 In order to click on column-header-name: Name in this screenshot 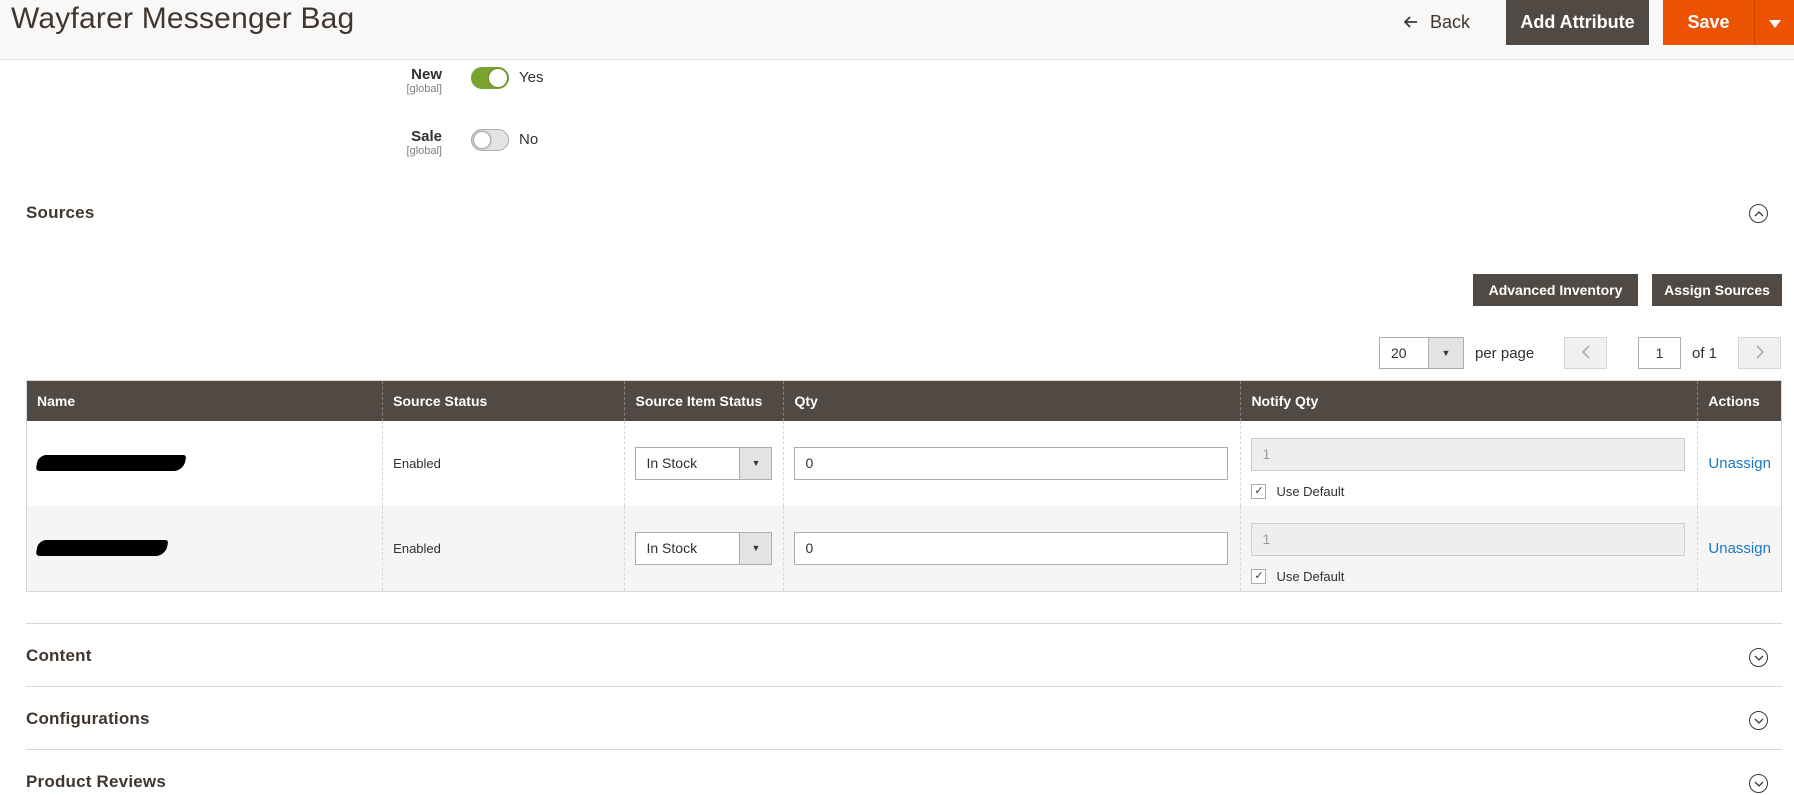, I will do `click(204, 400)`.